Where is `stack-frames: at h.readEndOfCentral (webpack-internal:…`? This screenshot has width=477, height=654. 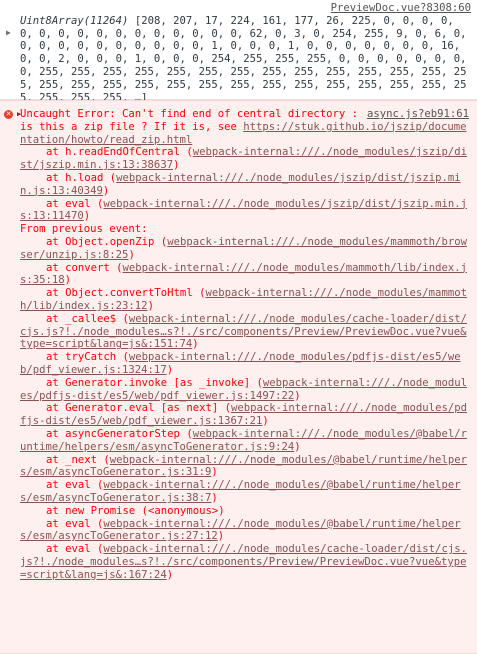
stack-frames: at h.readEndOfCentral (webpack-internal:… is located at coordinates (244, 184).